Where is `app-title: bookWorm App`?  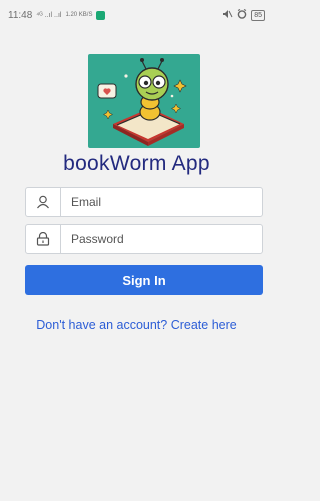 app-title: bookWorm App is located at coordinates (136, 163).